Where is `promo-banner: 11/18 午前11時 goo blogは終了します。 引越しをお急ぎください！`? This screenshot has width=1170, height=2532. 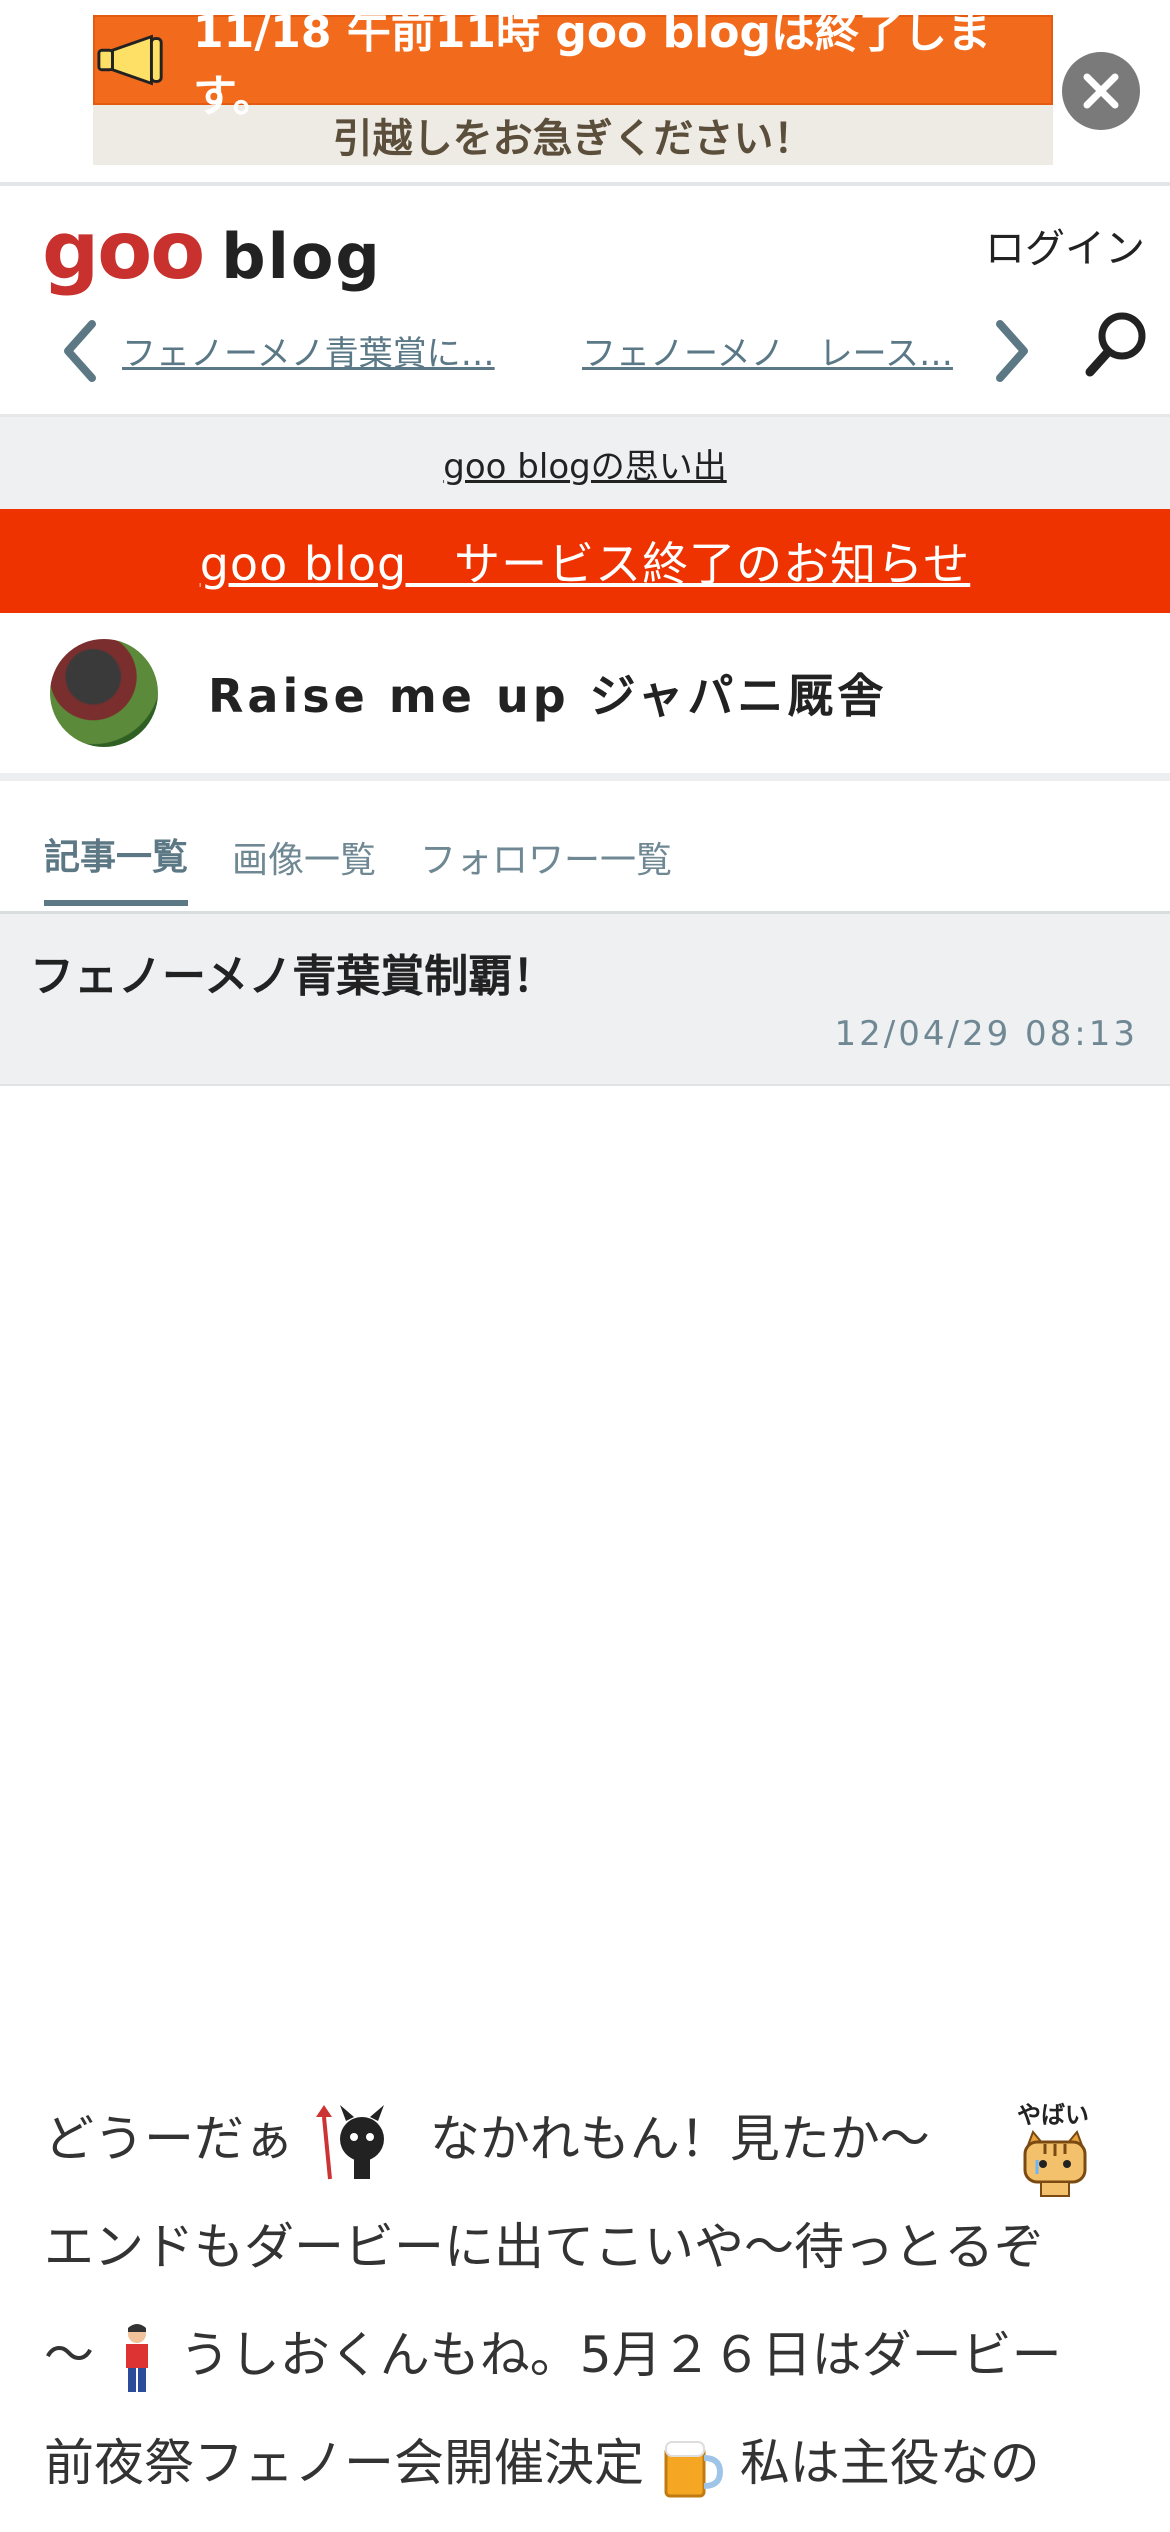
promo-banner: 11/18 午前11時 goo blogは終了します。 引越しをお急ぎください！ is located at coordinates (573, 86).